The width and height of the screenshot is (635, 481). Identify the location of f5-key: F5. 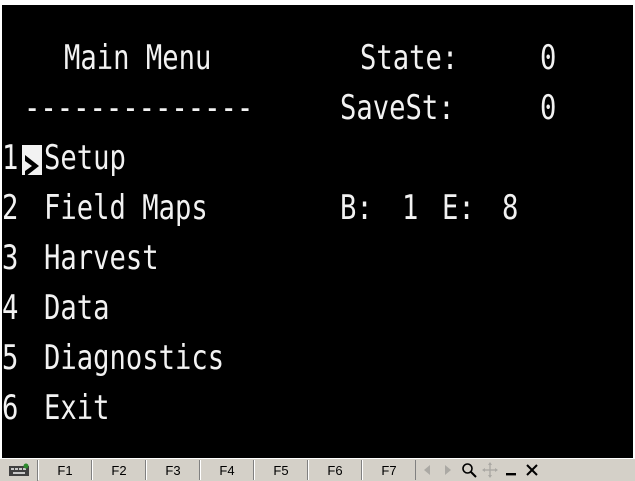
(281, 470).